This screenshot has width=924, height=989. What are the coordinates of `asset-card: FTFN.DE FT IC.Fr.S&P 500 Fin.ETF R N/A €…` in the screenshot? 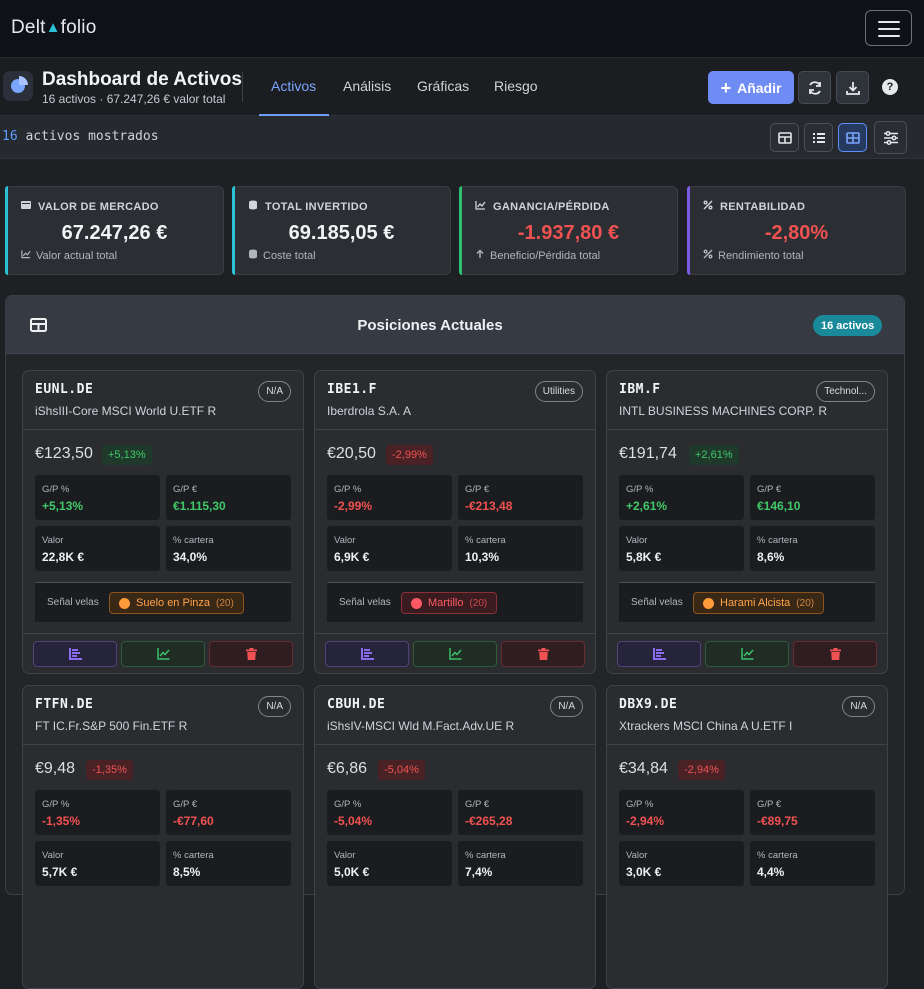 It's located at (163, 837).